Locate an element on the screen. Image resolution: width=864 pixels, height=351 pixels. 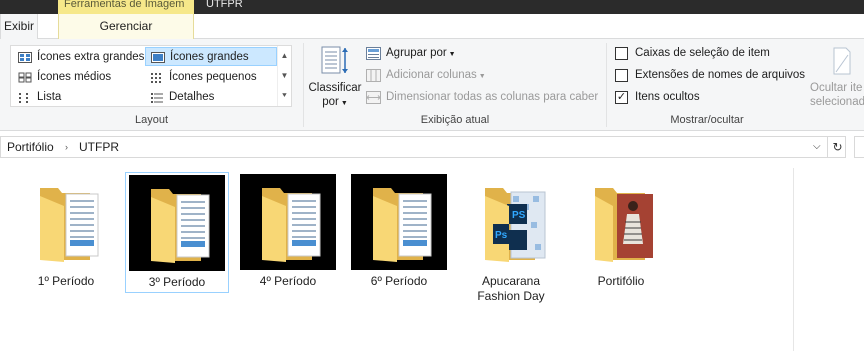
file-extensions-label: Extensões de nomes de arquivos is located at coordinates (720, 75).